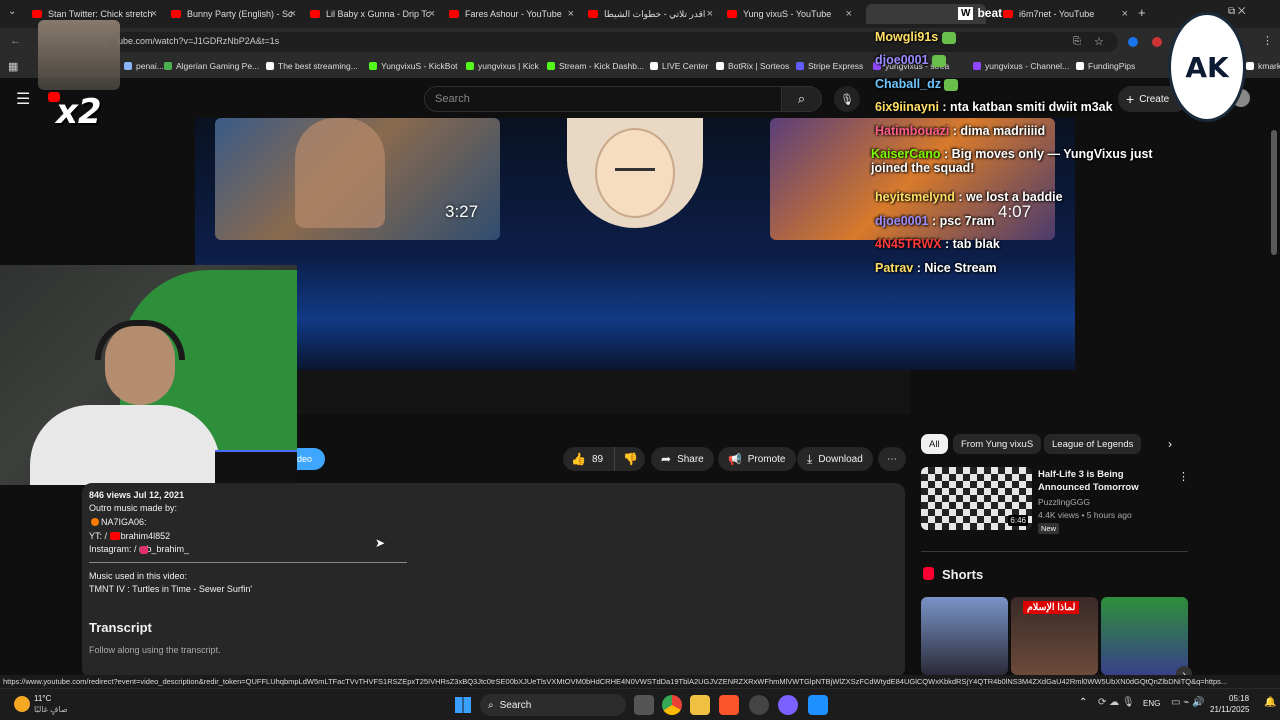 The height and width of the screenshot is (720, 1280). I want to click on chat-text: tab blak, so click(976, 244).